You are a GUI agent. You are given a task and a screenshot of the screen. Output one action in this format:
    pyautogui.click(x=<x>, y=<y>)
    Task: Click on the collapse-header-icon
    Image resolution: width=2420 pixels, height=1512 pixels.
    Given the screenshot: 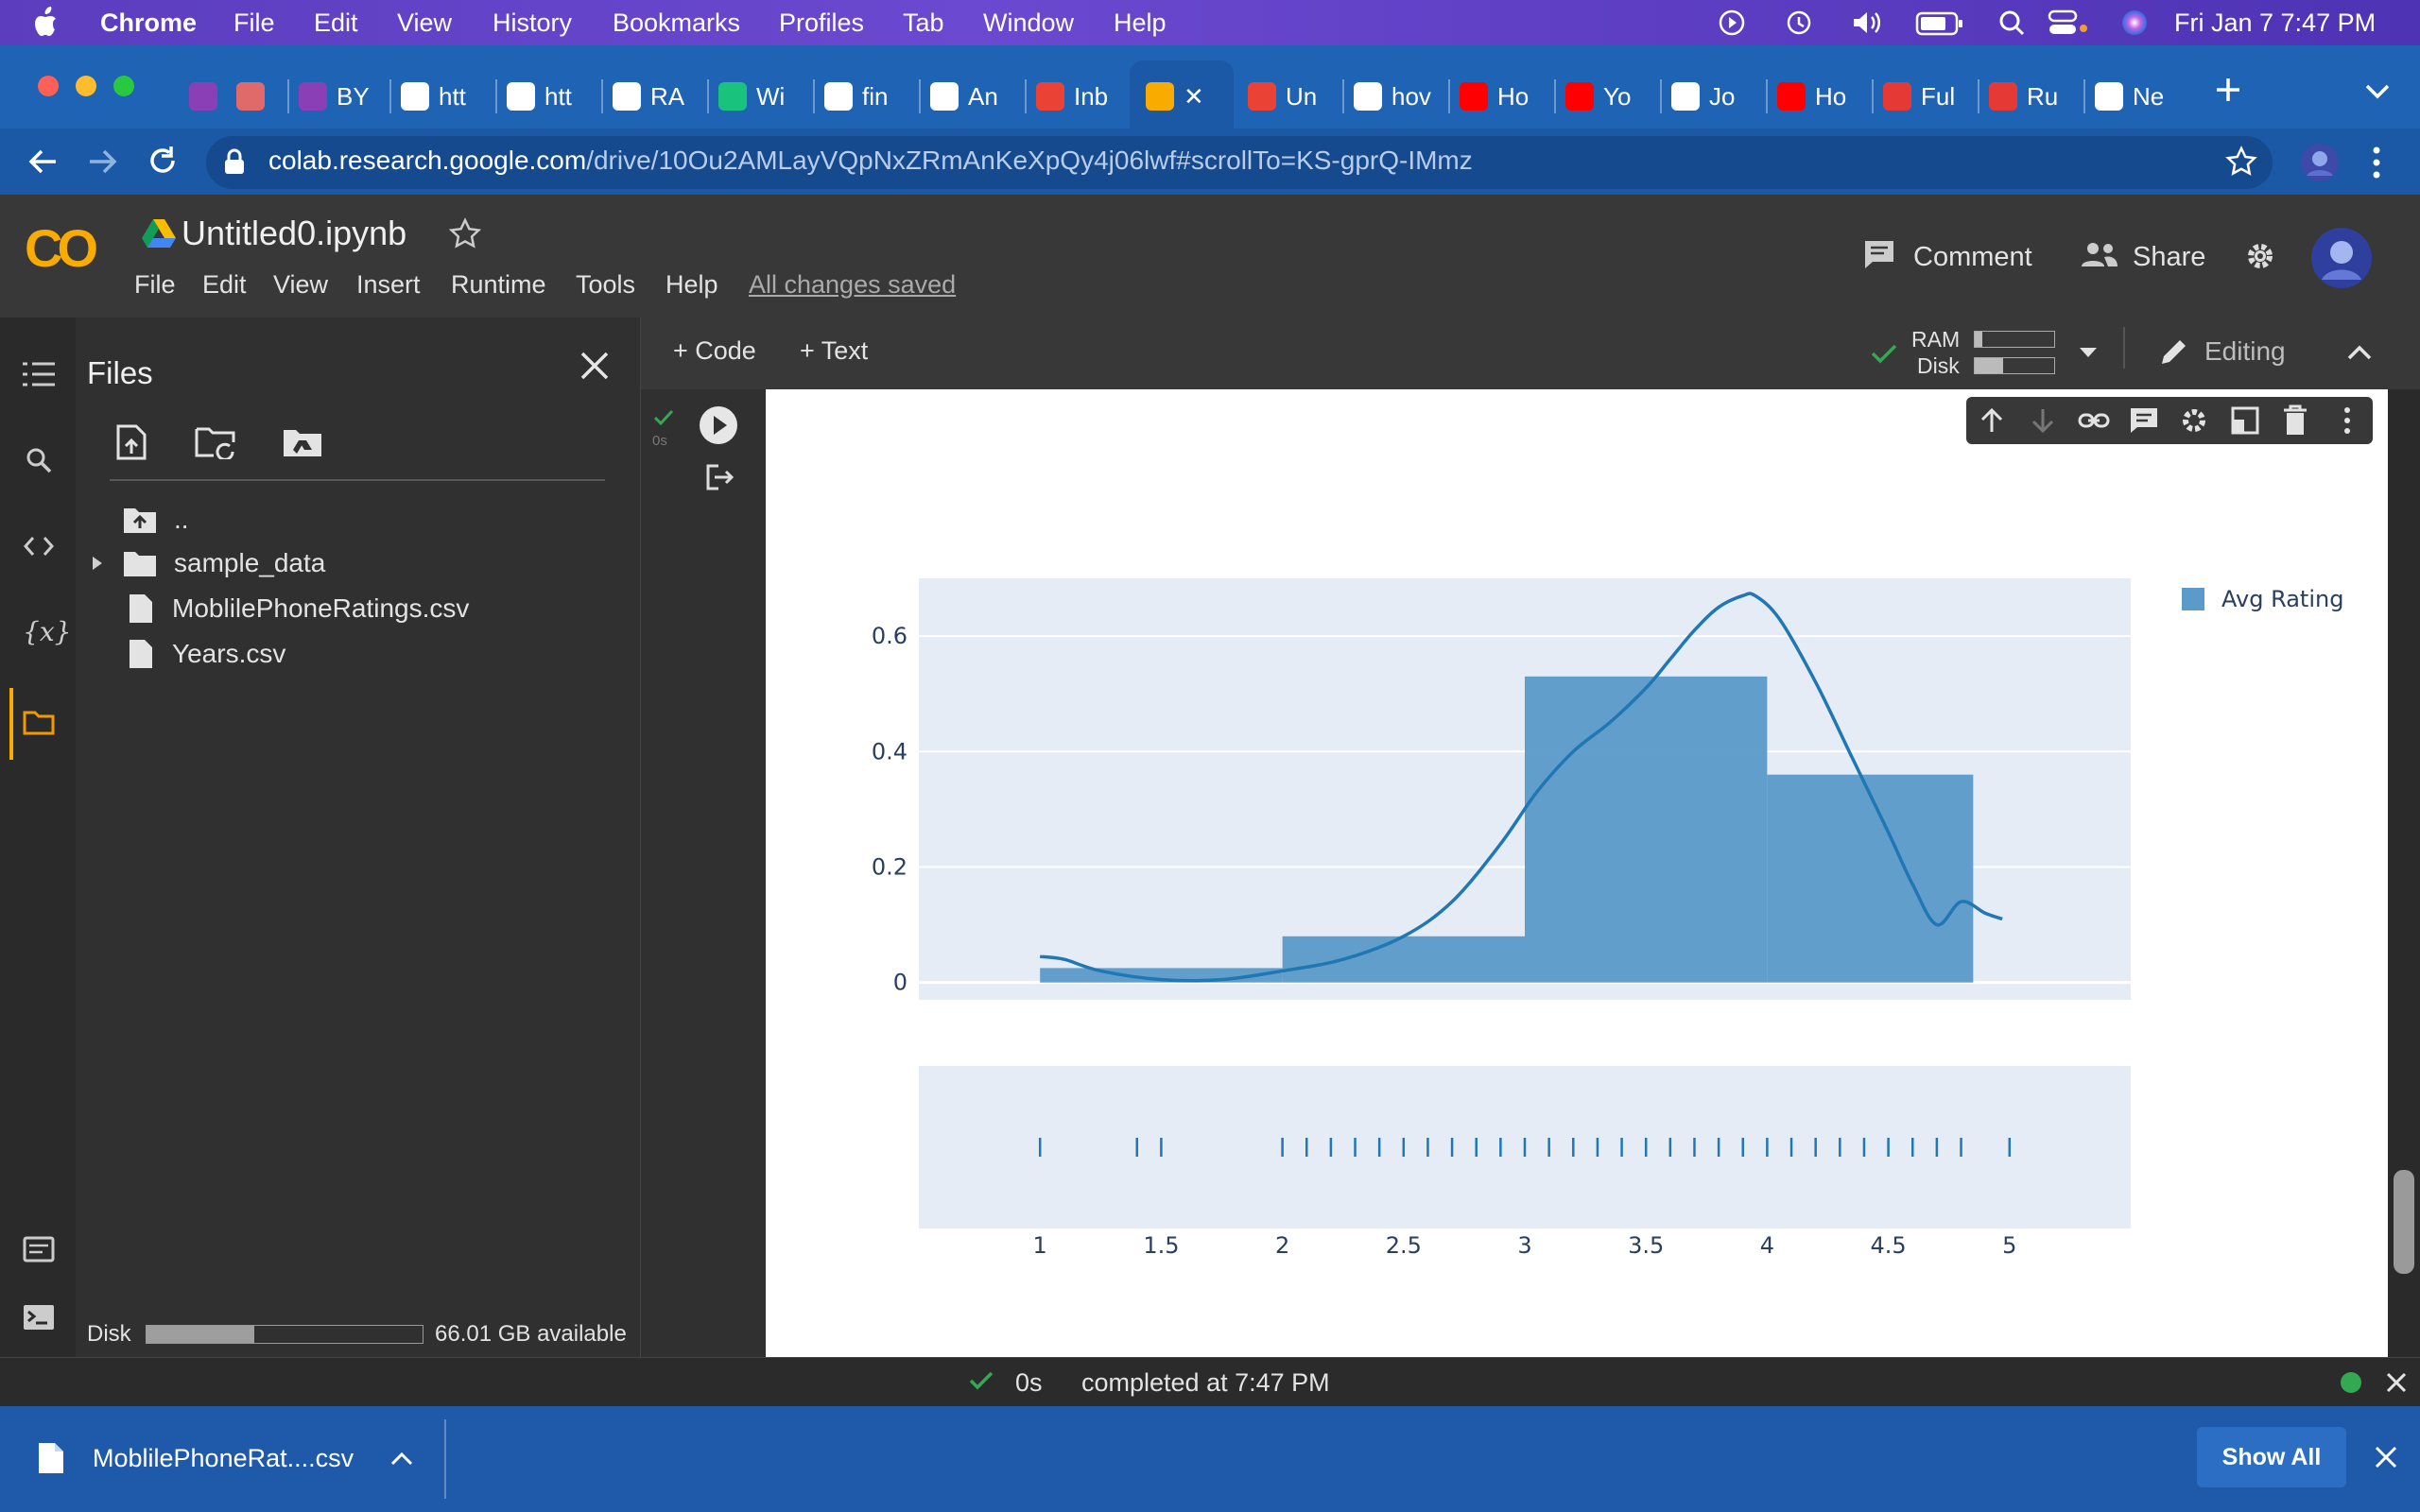 What is the action you would take?
    pyautogui.click(x=2359, y=352)
    